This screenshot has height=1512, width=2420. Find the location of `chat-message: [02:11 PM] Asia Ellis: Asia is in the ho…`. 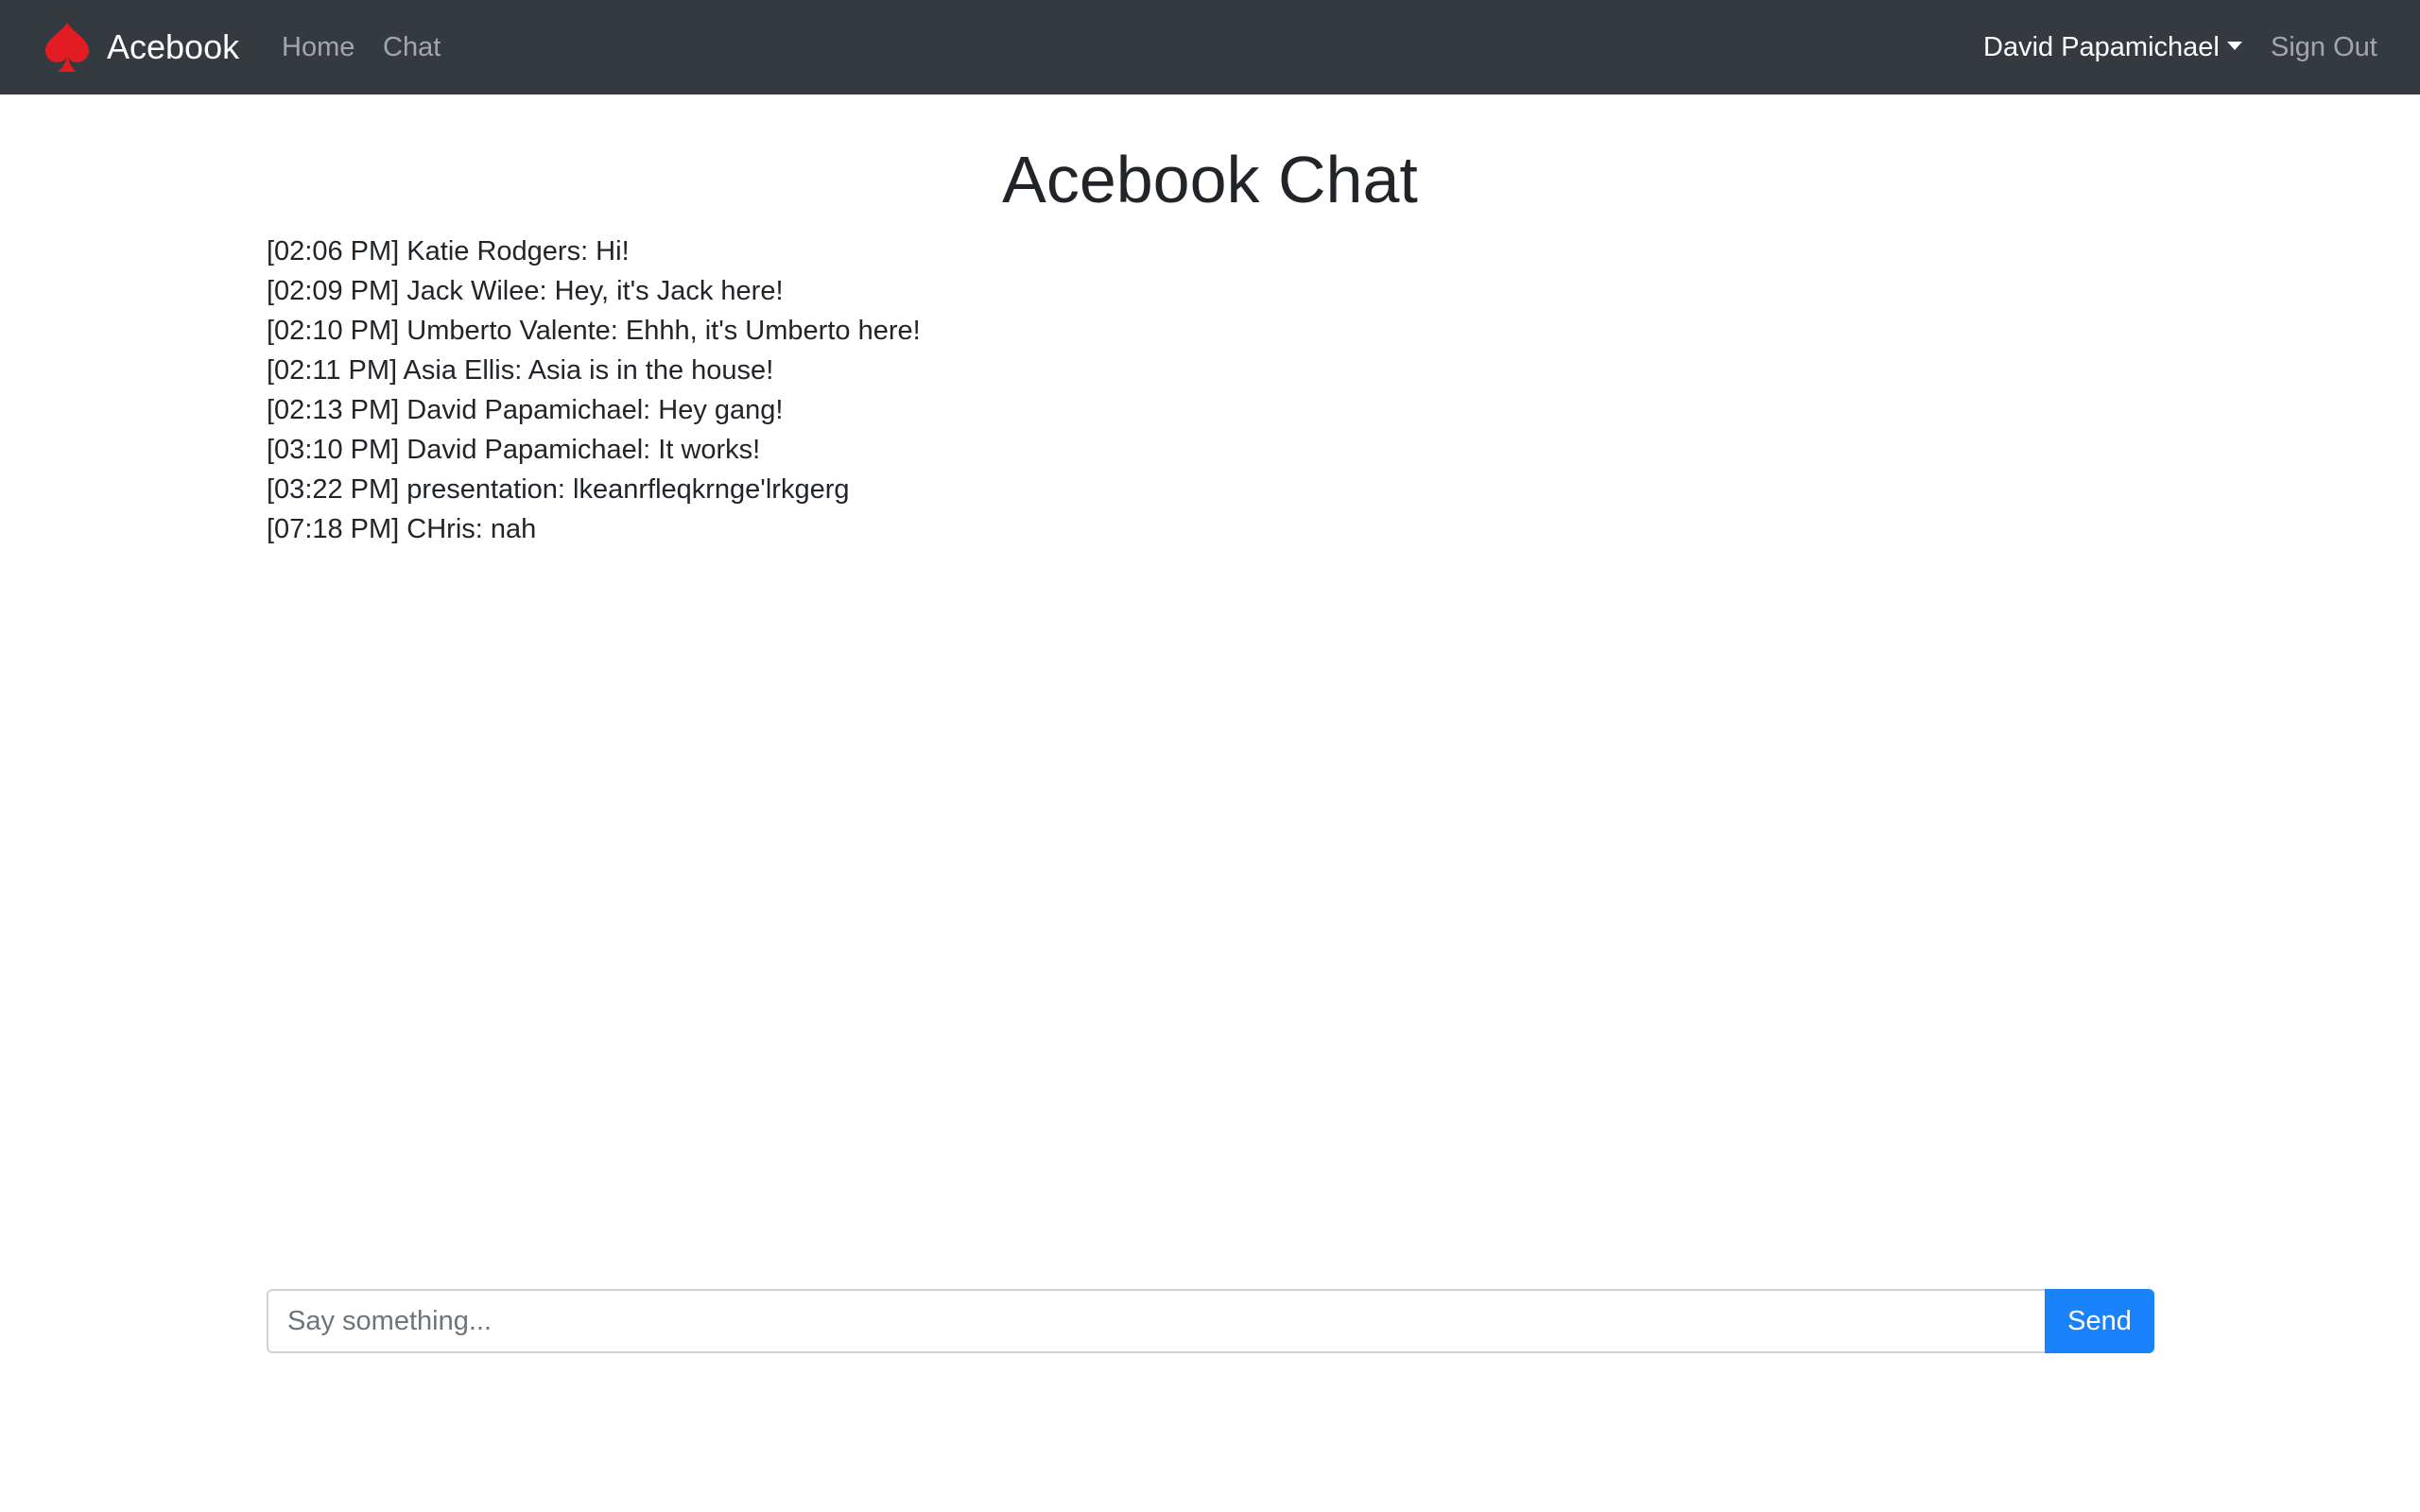

chat-message: [02:11 PM] Asia Ellis: Asia is in the ho… is located at coordinates (520, 370).